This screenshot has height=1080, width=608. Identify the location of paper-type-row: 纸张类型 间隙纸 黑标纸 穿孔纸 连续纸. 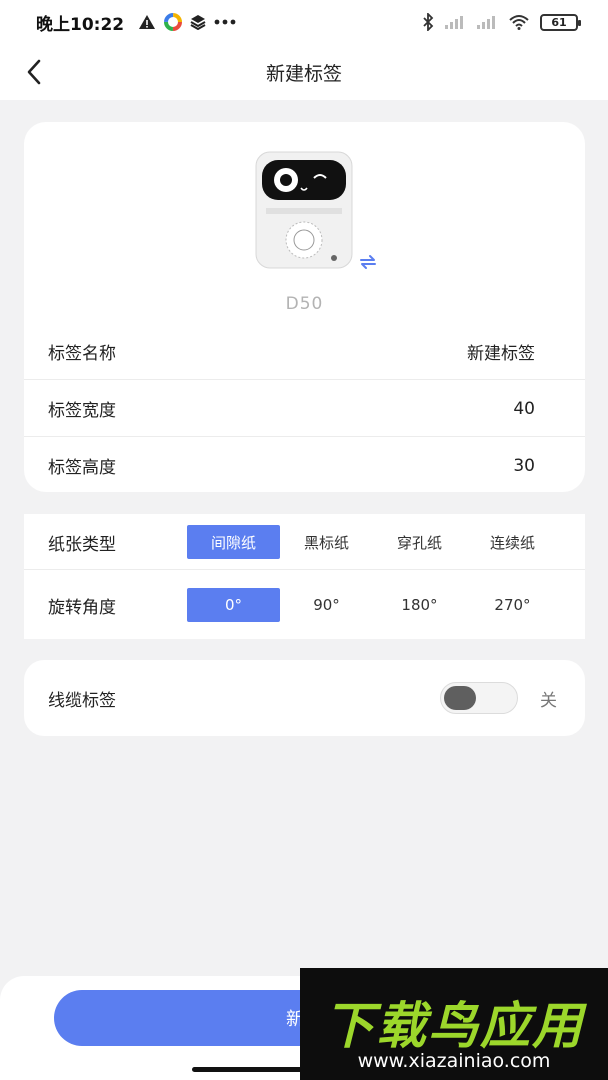
(304, 542).